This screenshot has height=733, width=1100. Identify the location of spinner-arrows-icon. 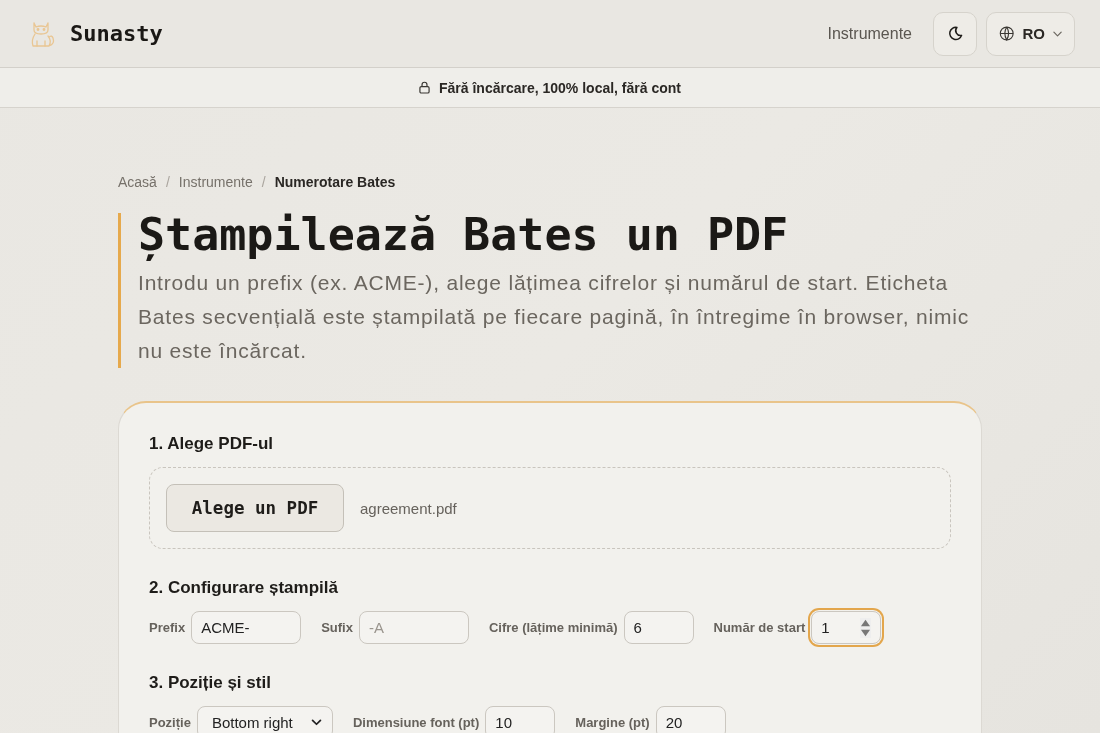
(866, 627).